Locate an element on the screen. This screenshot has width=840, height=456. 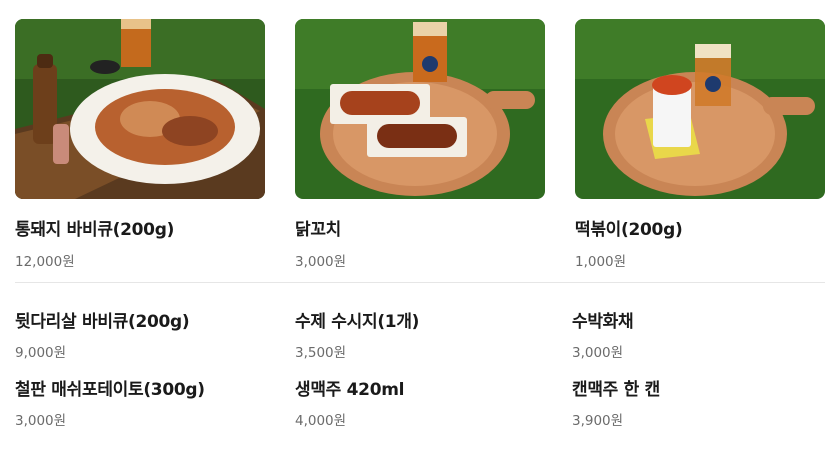
menu-item-name: 통돼지 바비큐(200g) is located at coordinates (95, 230).